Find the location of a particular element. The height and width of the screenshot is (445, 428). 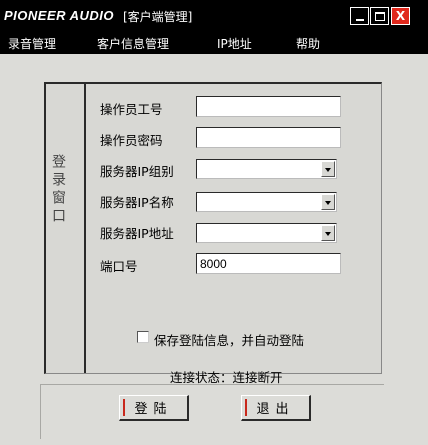

maximize-button is located at coordinates (379, 16).